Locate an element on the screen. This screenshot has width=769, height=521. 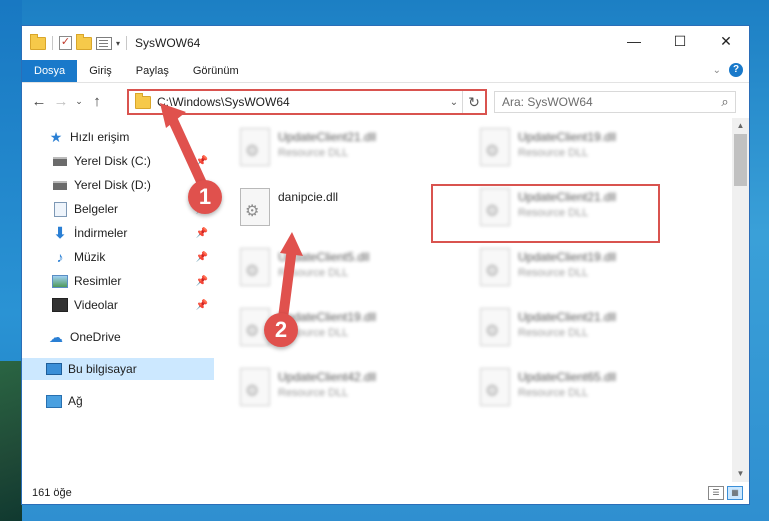
music-icon: ♪ is located at coordinates (60, 257).